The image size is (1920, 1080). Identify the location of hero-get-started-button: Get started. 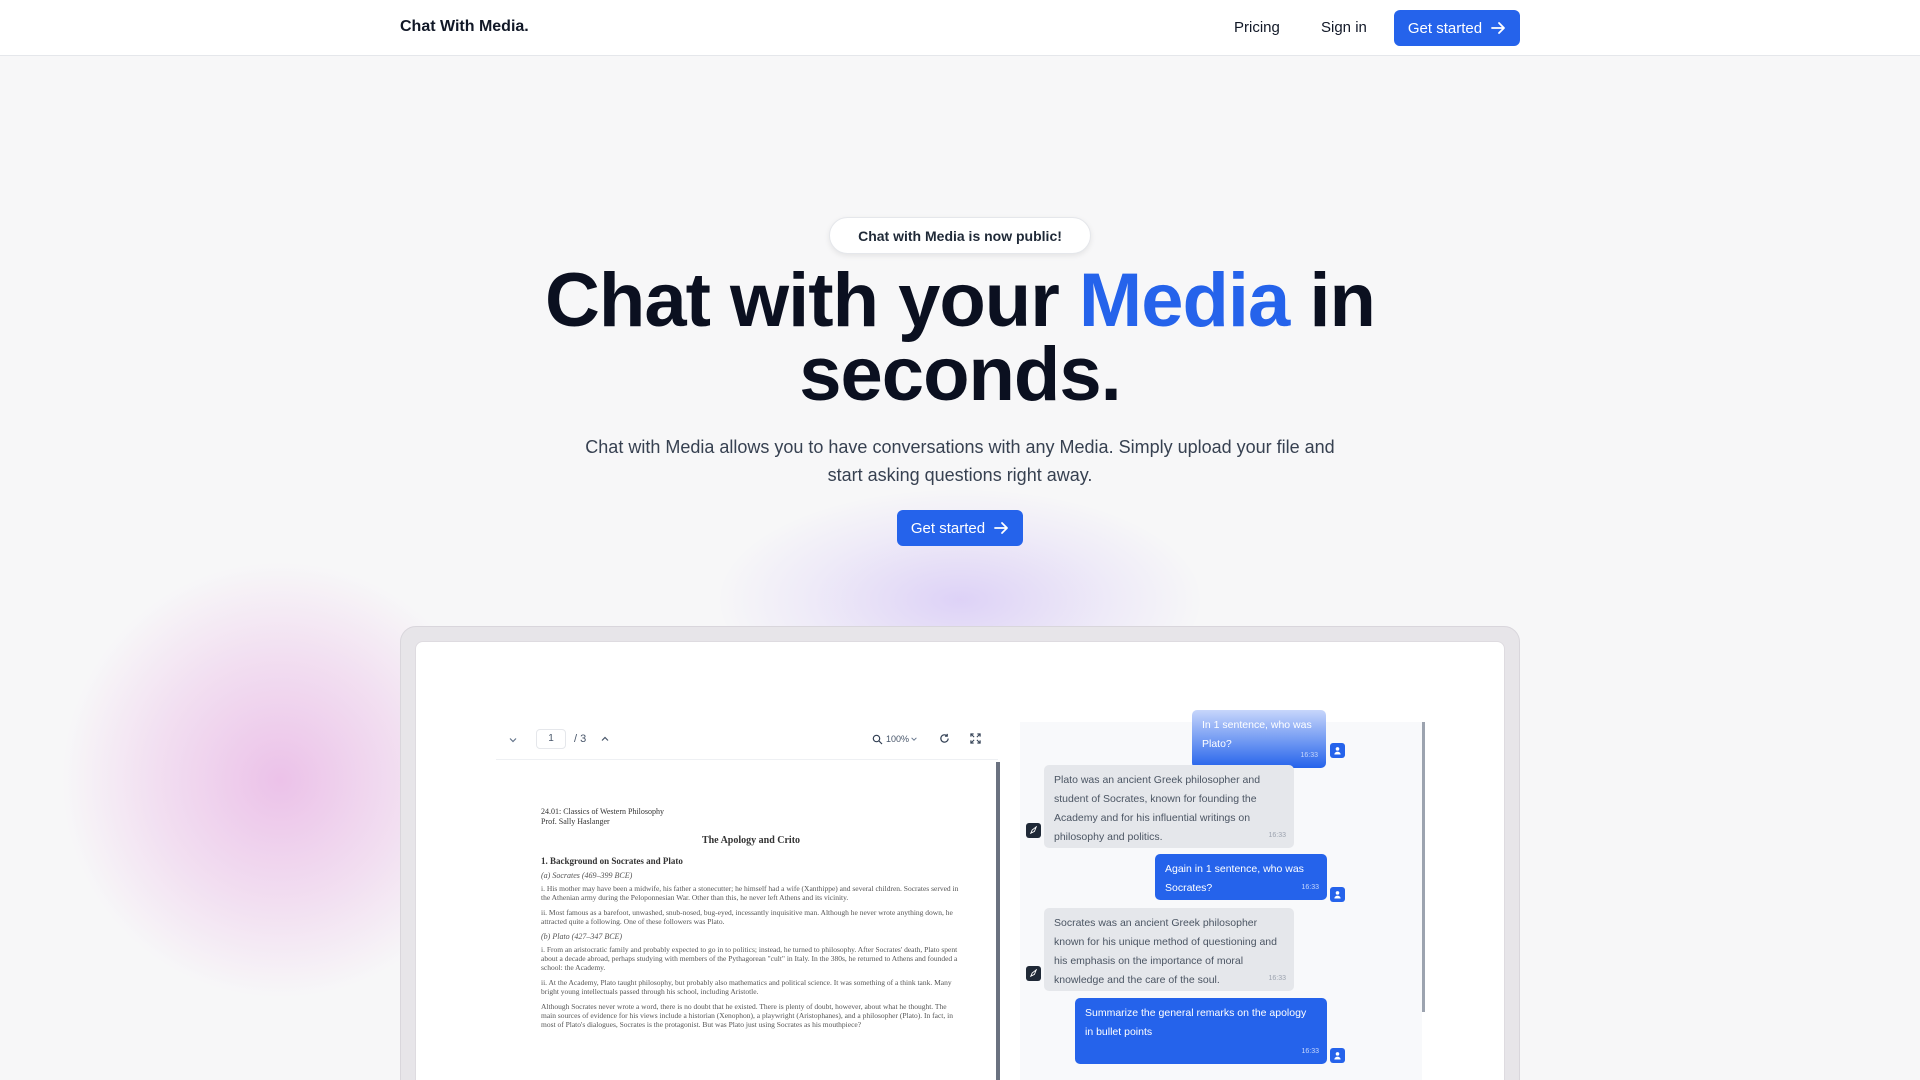
(960, 528).